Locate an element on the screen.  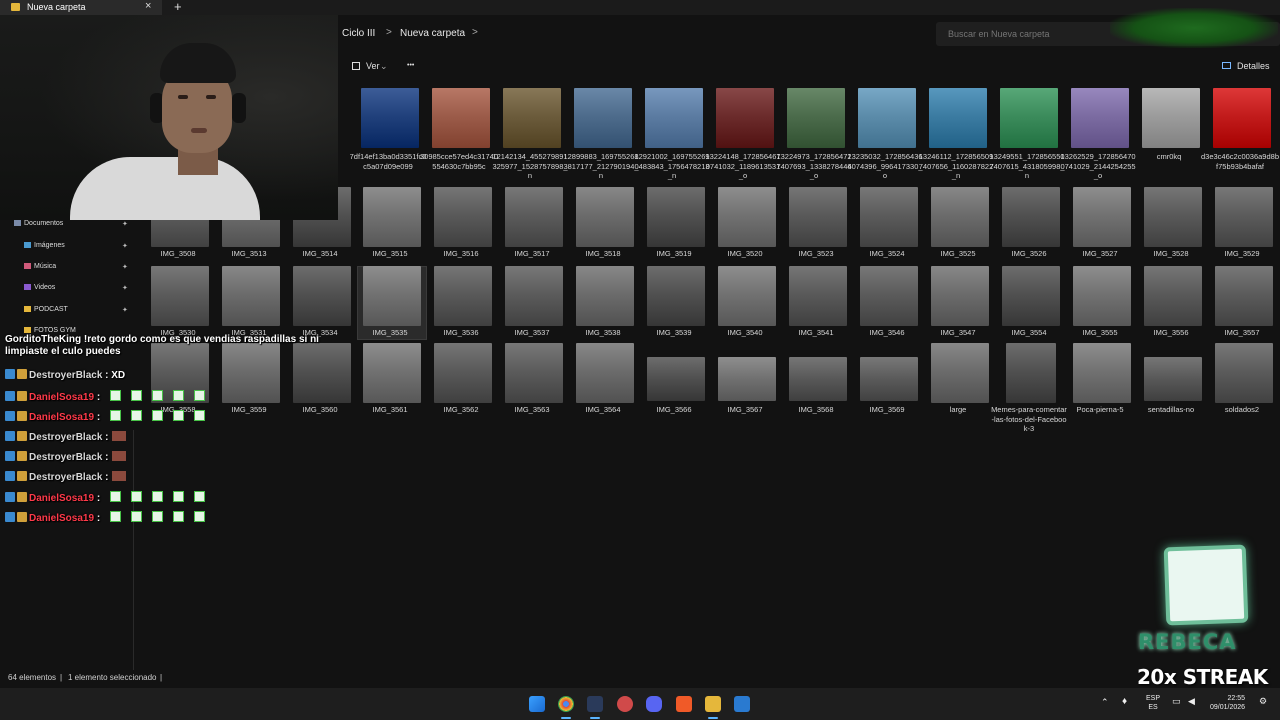
sidebar-item-videos: Videos is located at coordinates (39, 287).